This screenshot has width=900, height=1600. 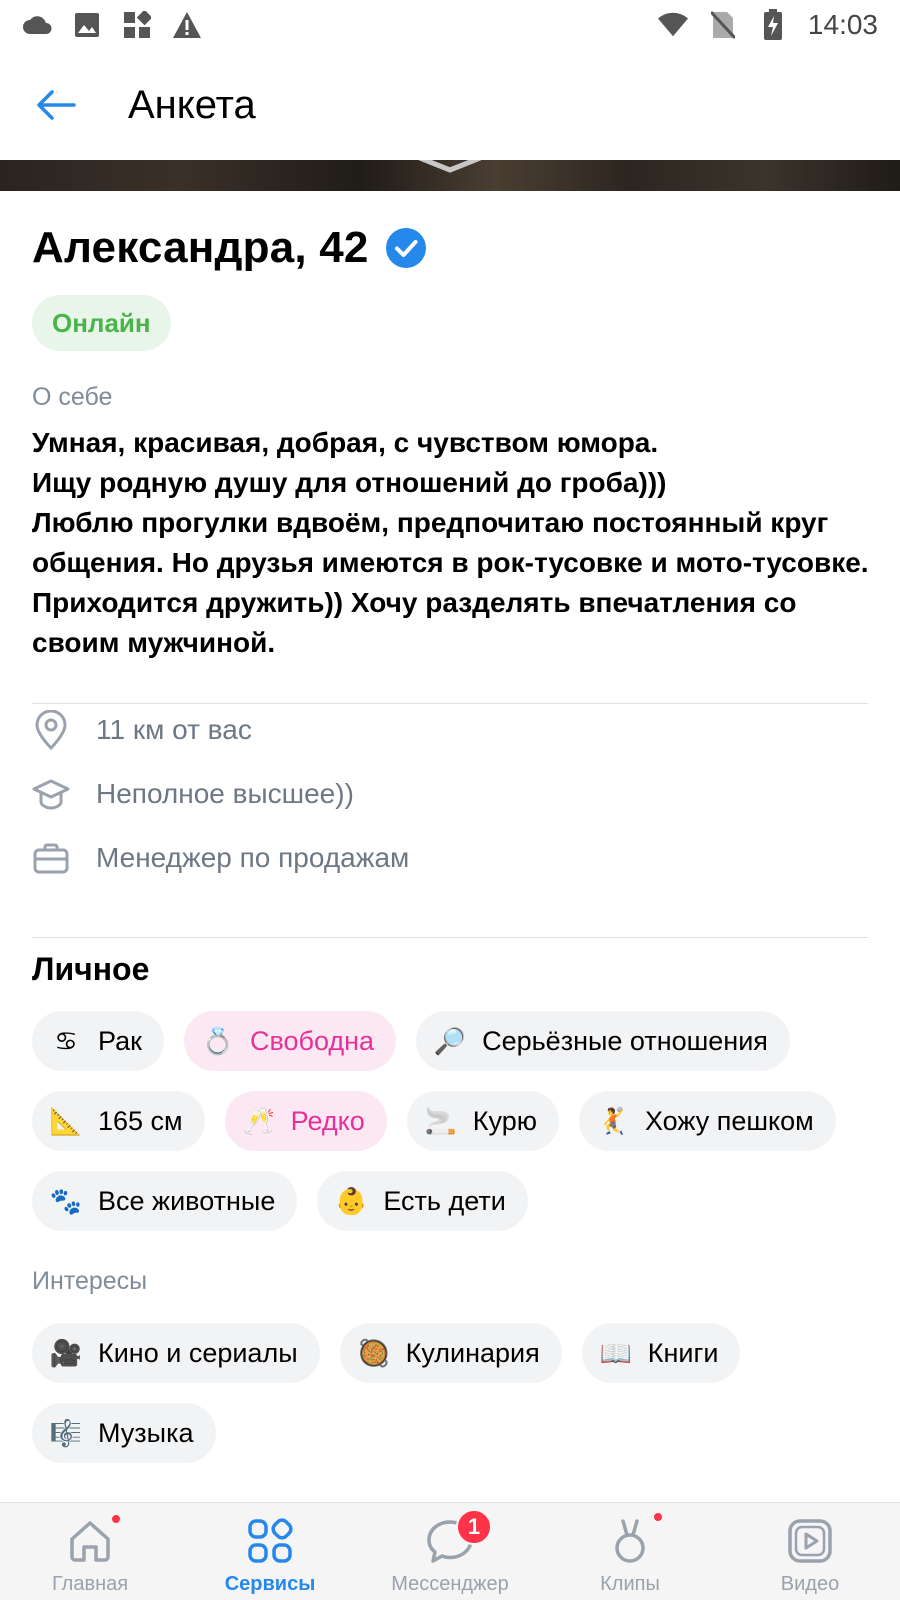 I want to click on tab-messenger: 1 Мессенджер, so click(x=450, y=1551).